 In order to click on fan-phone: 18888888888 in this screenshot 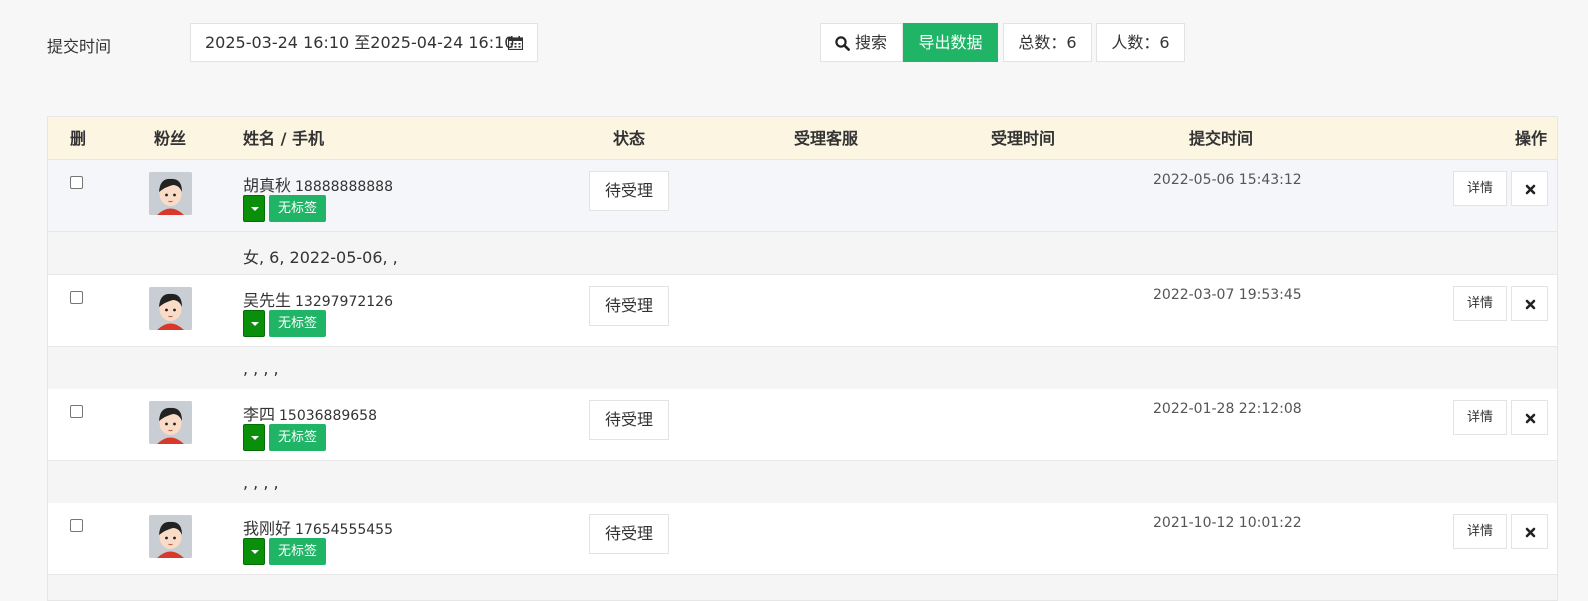, I will do `click(344, 187)`.